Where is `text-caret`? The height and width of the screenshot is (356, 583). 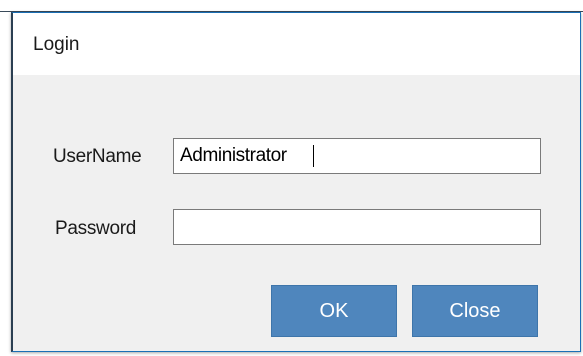 text-caret is located at coordinates (313, 156).